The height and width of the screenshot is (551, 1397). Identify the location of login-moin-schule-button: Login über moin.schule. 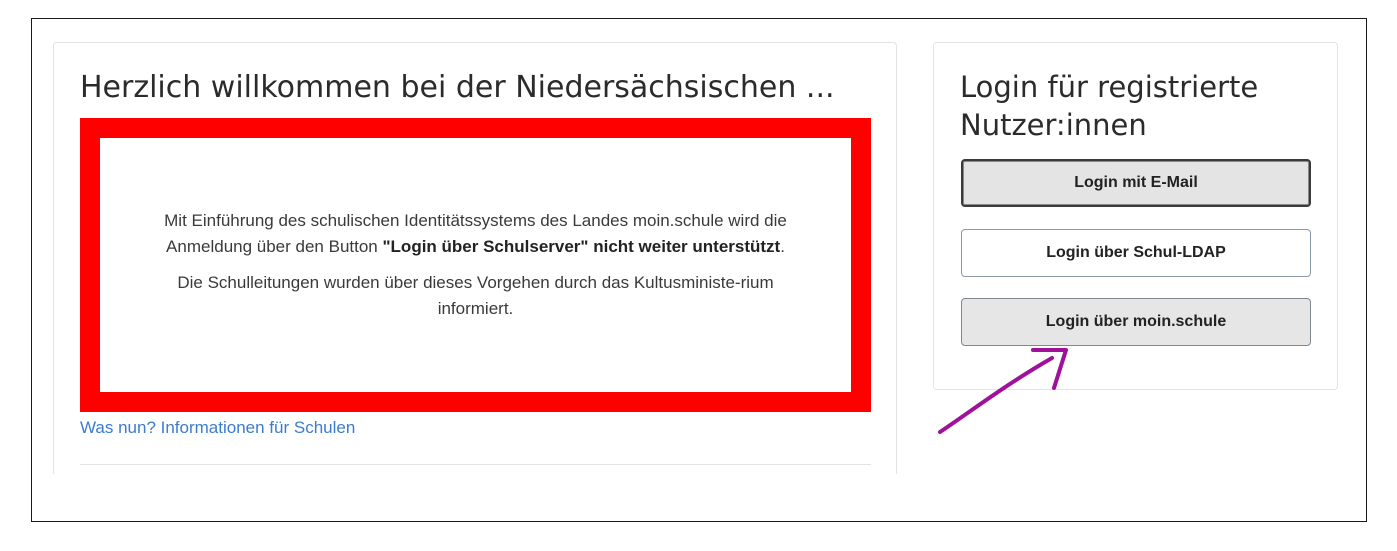
(1136, 322).